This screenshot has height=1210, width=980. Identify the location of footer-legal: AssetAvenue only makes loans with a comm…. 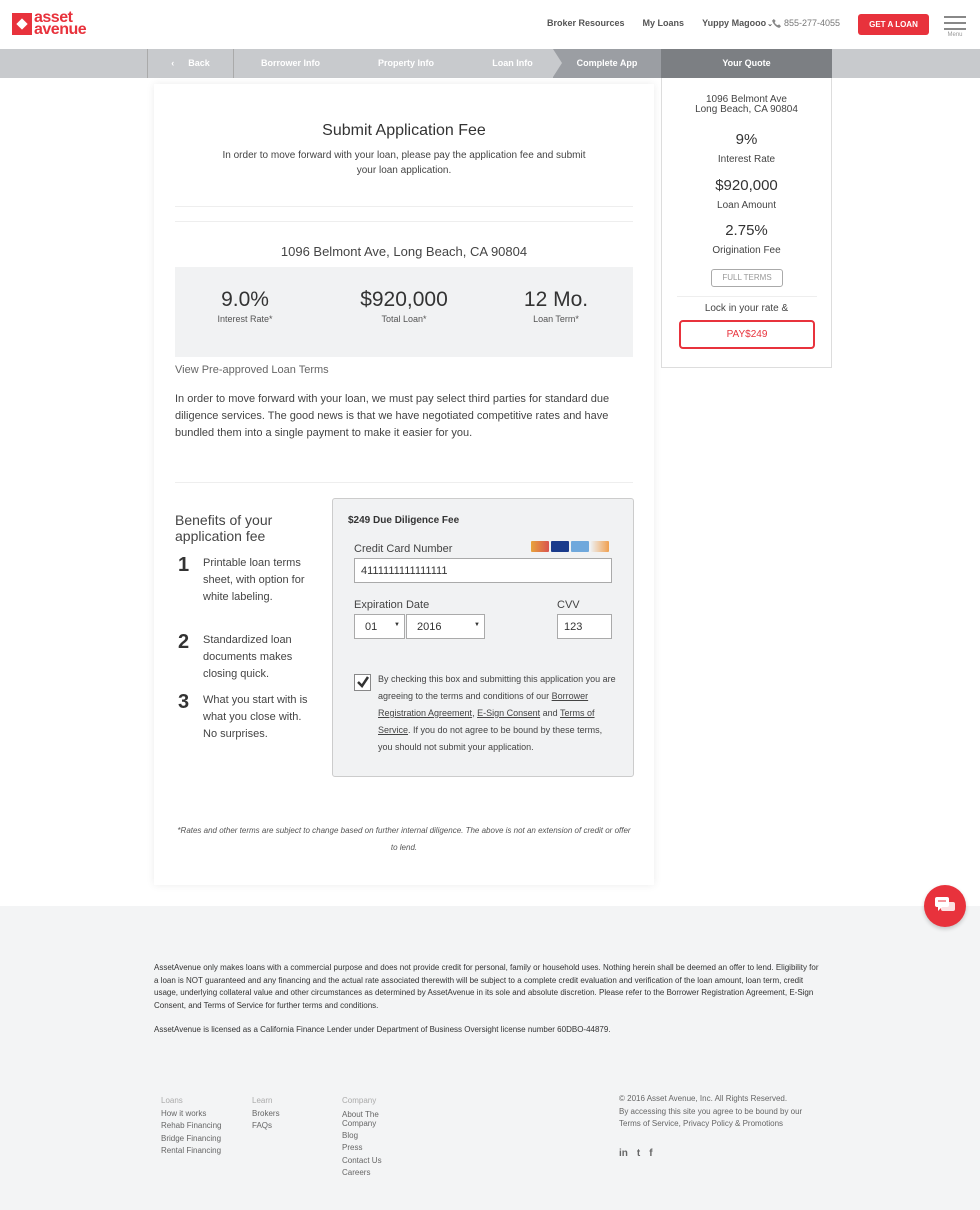
(486, 986).